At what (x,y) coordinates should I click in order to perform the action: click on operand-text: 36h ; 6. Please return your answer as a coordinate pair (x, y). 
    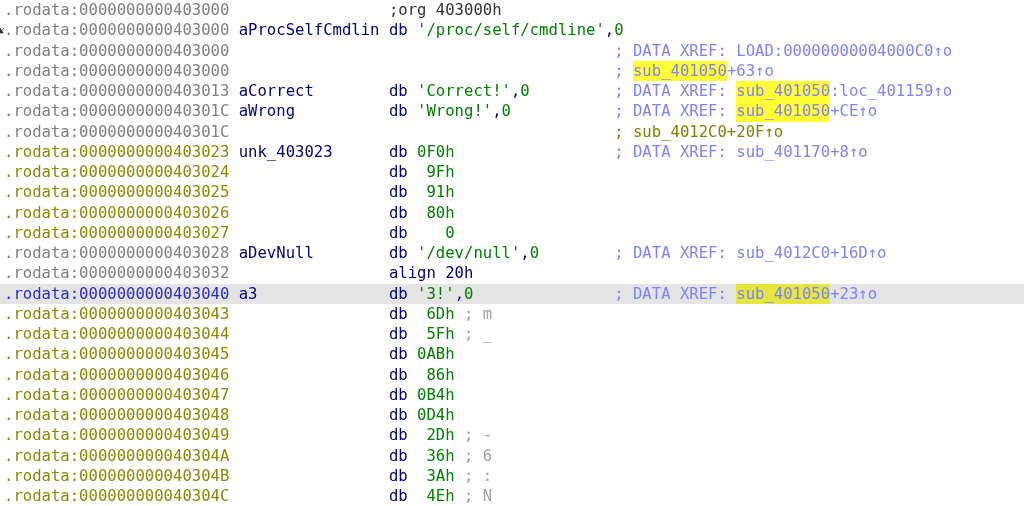
    Looking at the image, I should click on (459, 455).